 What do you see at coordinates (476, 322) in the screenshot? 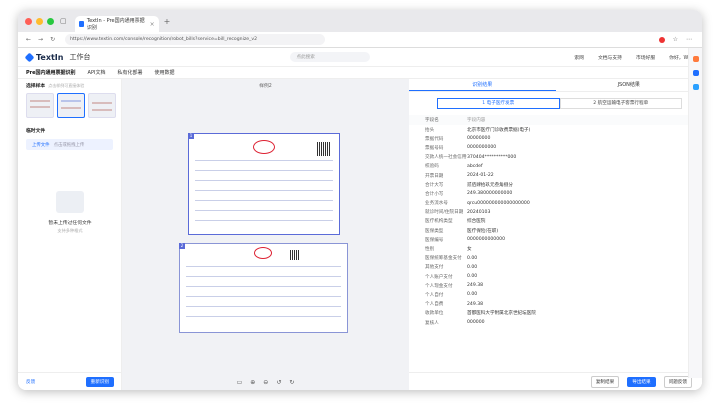
I see `field-value: 000000` at bounding box center [476, 322].